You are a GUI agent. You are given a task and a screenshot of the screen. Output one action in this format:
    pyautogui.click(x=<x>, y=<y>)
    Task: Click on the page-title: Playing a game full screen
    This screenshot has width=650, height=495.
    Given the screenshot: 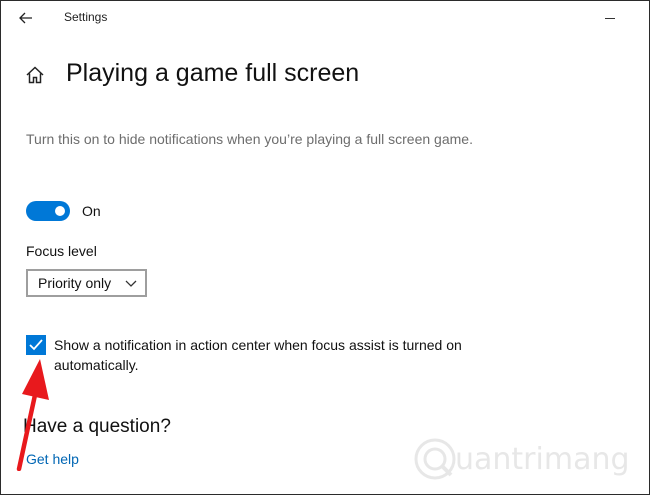 What is the action you would take?
    pyautogui.click(x=213, y=73)
    